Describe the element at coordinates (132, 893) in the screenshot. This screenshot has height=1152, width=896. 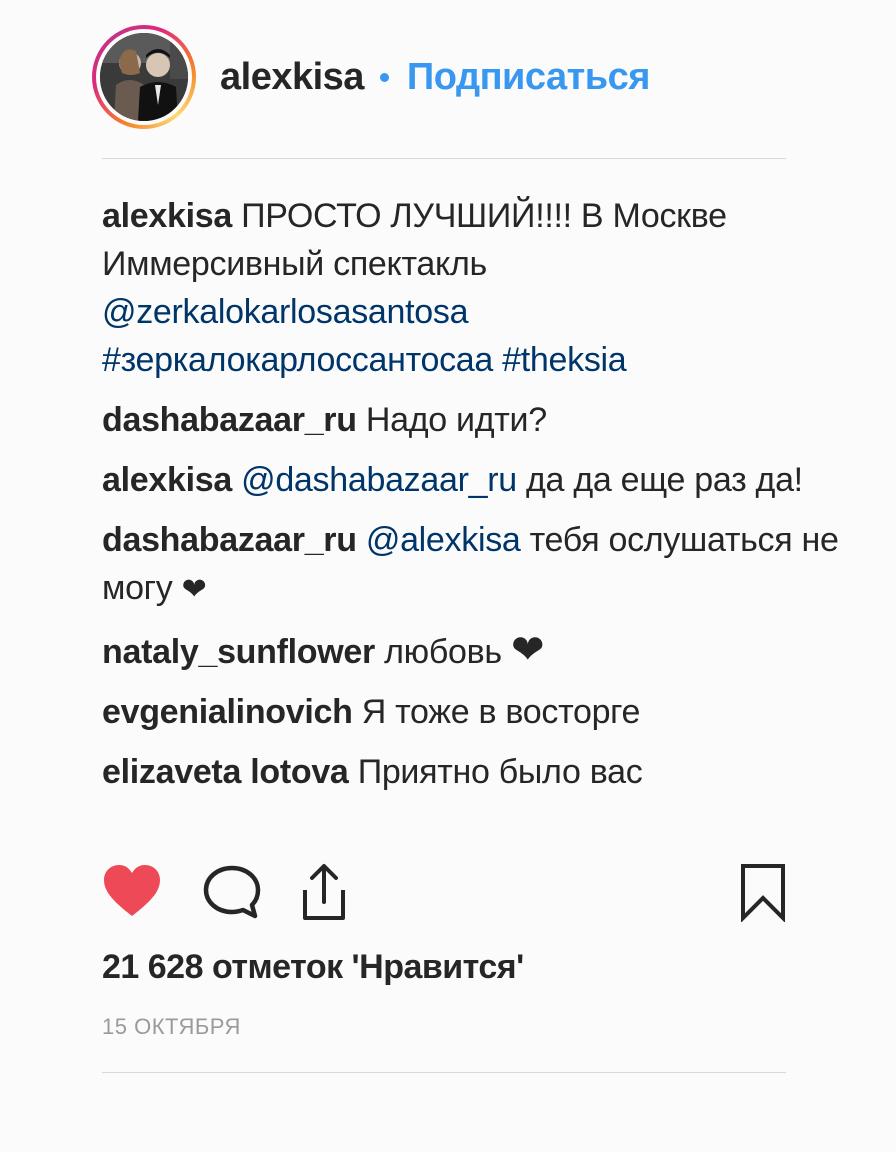
I see `heart-filled-icon` at that location.